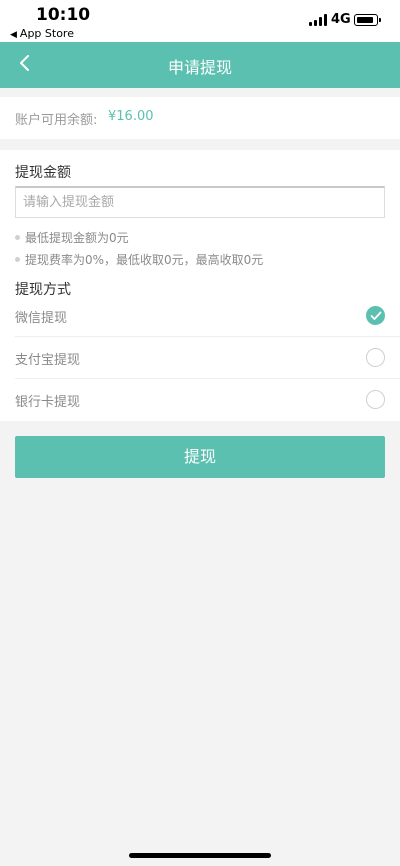  Describe the element at coordinates (200, 855) in the screenshot. I see `home-indicator` at that location.